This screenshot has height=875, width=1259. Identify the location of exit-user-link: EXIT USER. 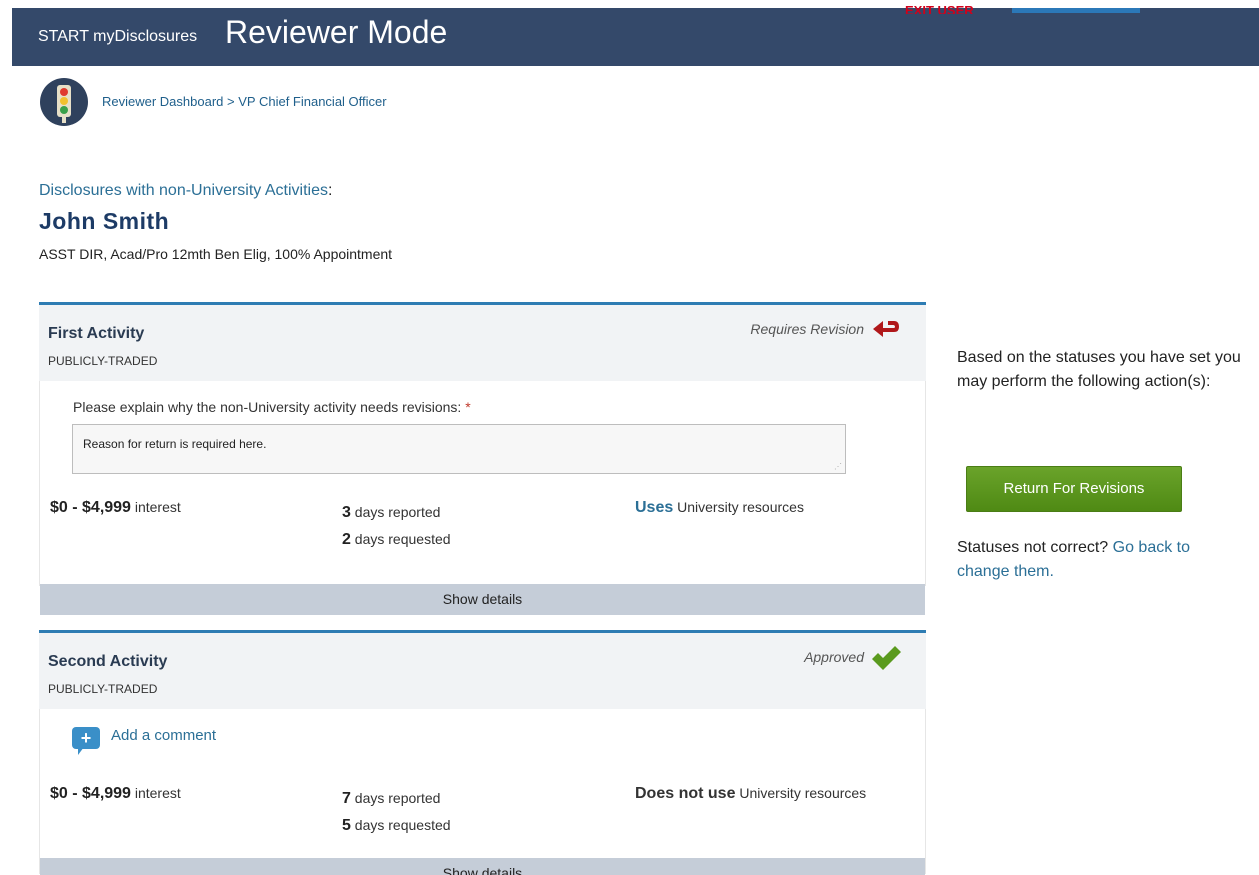
(939, 9).